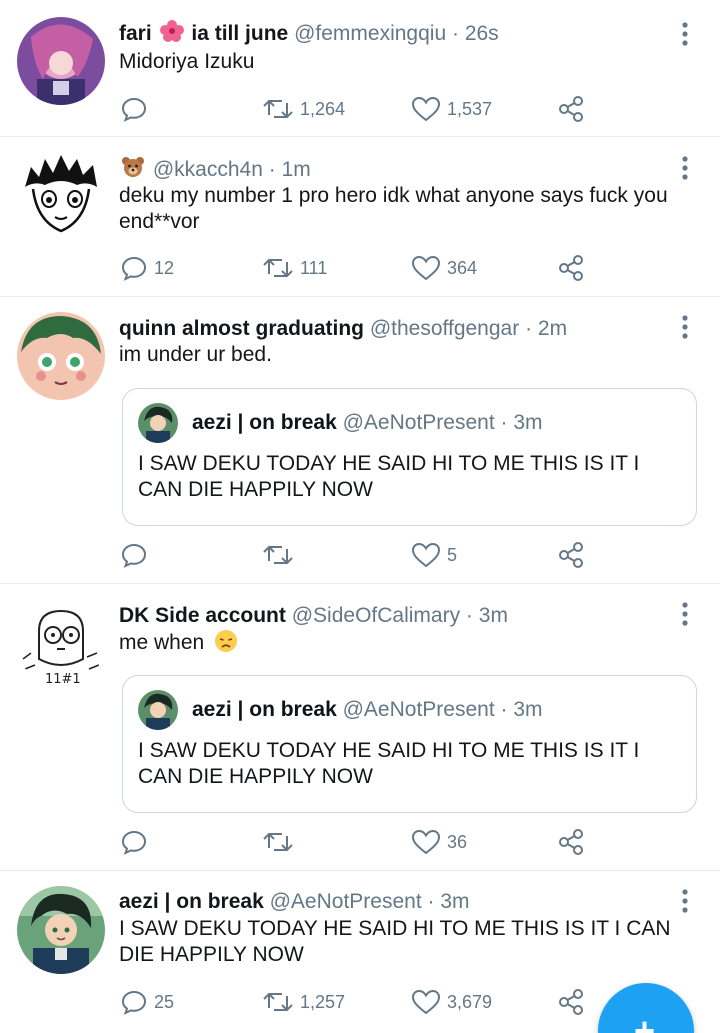 Image resolution: width=720 pixels, height=1033 pixels. Describe the element at coordinates (367, 710) in the screenshot. I see `quoted-tweet-header: aezi | on break @AeNotPresent · 3m` at that location.